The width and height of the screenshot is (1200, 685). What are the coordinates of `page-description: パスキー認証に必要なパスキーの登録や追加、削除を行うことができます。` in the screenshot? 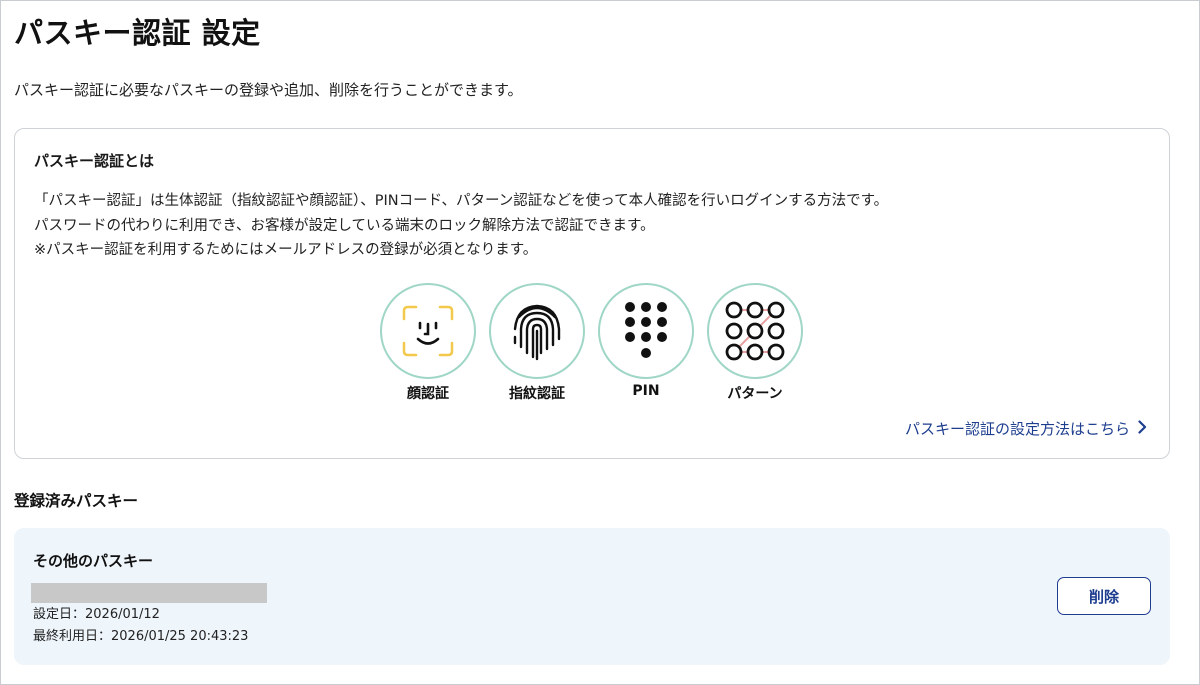 It's located at (268, 90).